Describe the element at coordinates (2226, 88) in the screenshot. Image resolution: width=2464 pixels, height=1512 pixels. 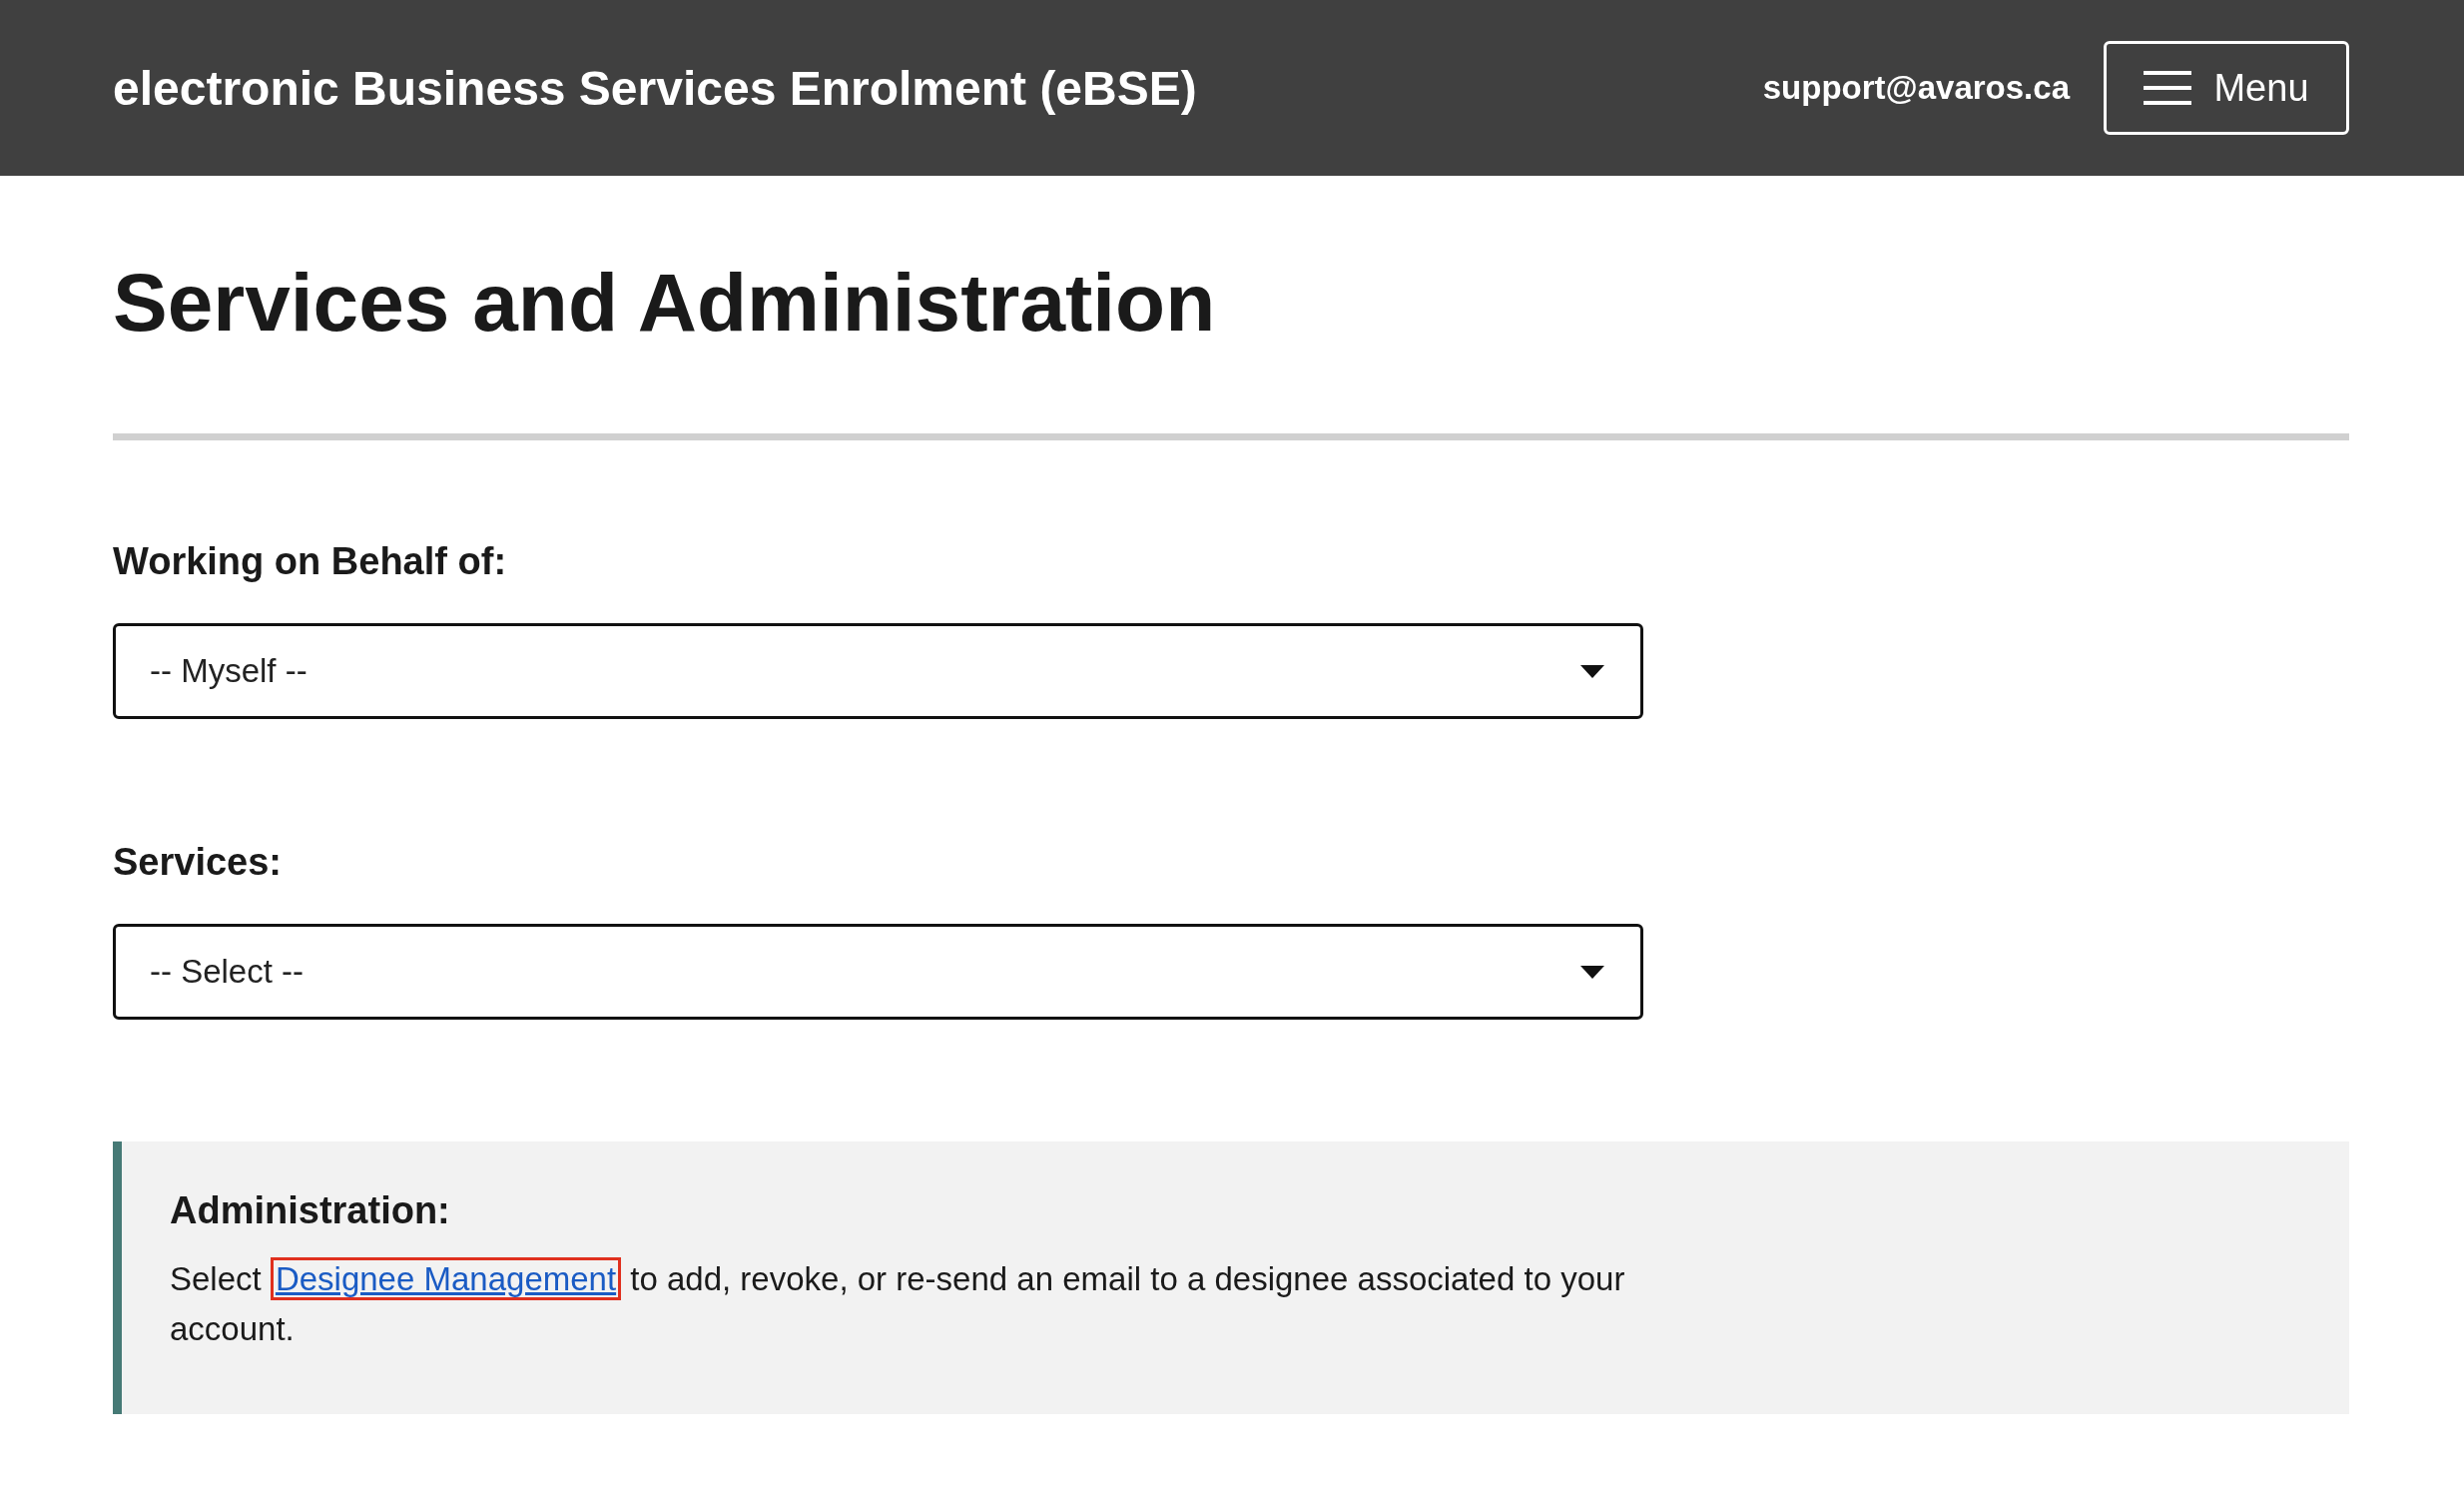
I see `menu-button: Menu` at that location.